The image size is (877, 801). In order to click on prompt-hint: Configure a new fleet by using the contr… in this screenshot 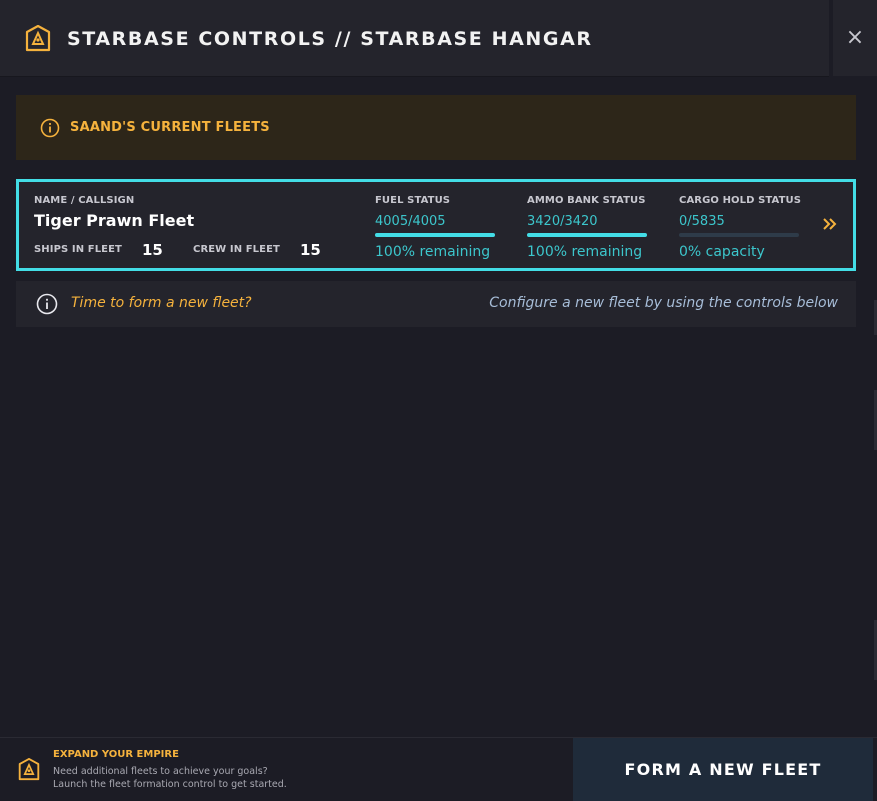, I will do `click(663, 303)`.